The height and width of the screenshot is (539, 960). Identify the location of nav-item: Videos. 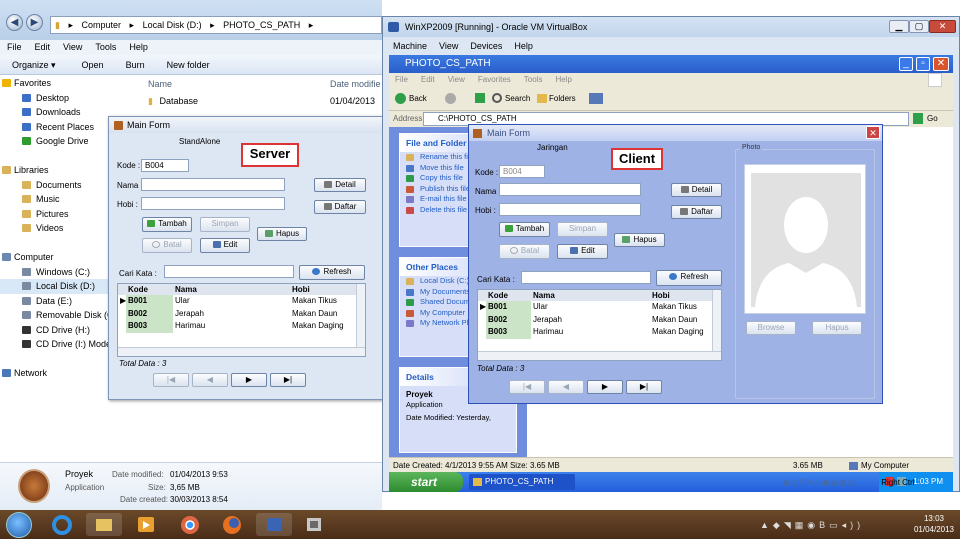
(59, 228).